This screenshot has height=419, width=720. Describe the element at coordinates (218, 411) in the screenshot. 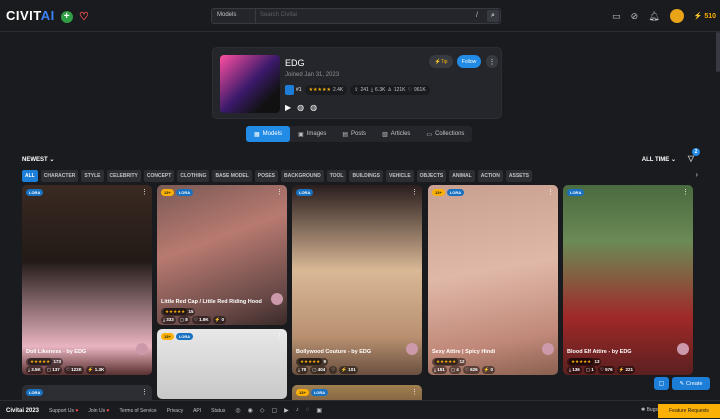

I see `footer-link-status: Status` at that location.